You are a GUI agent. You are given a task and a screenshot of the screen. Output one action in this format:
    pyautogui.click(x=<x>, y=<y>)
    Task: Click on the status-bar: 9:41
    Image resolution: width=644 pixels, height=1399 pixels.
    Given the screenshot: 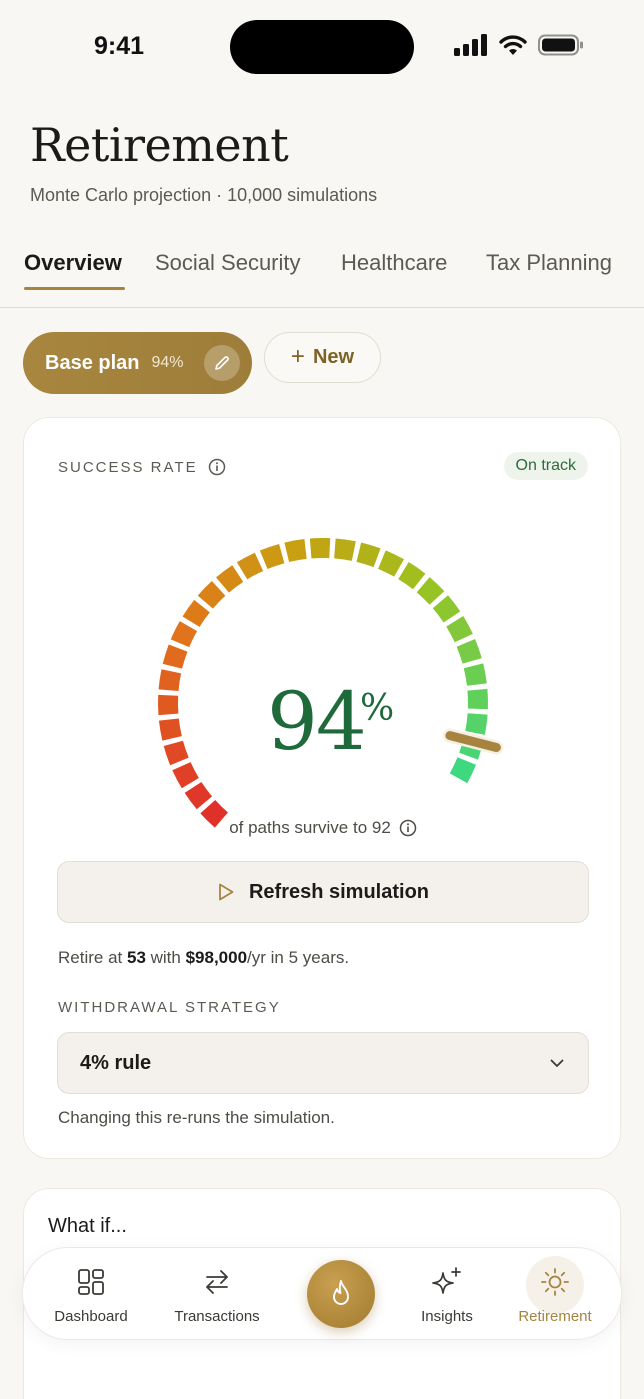 What is the action you would take?
    pyautogui.click(x=322, y=47)
    